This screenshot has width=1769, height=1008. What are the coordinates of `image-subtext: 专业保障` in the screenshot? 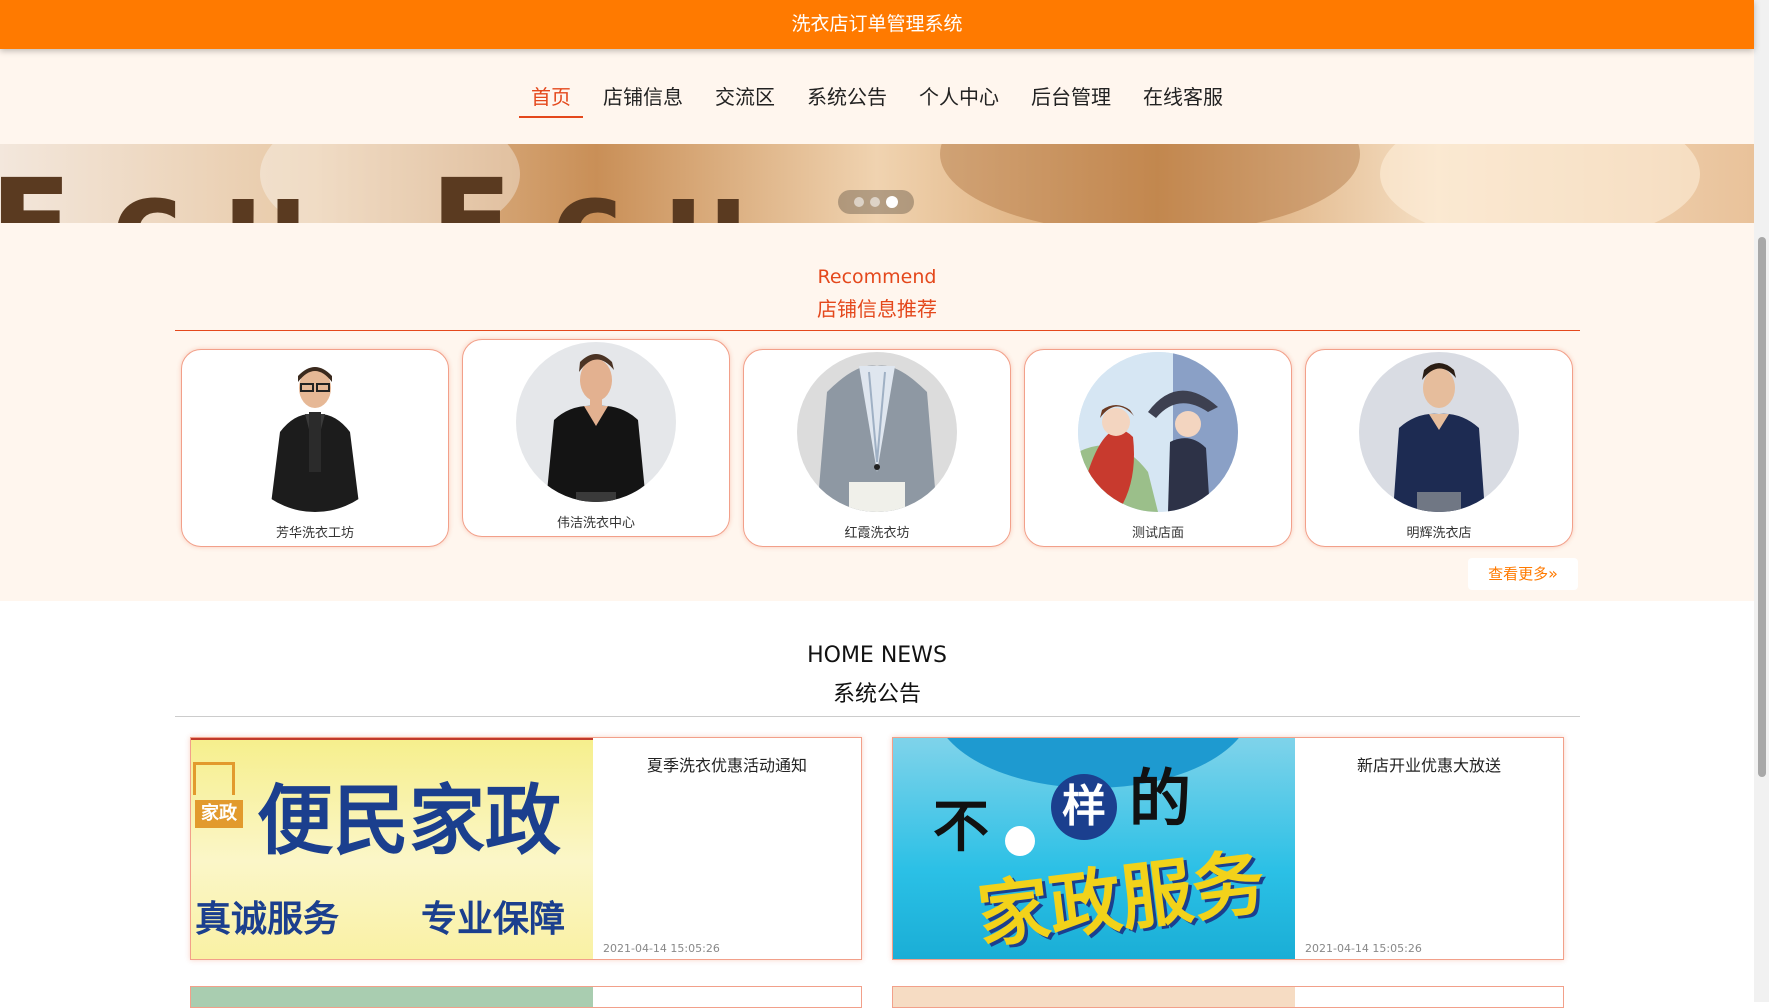 It's located at (493, 919).